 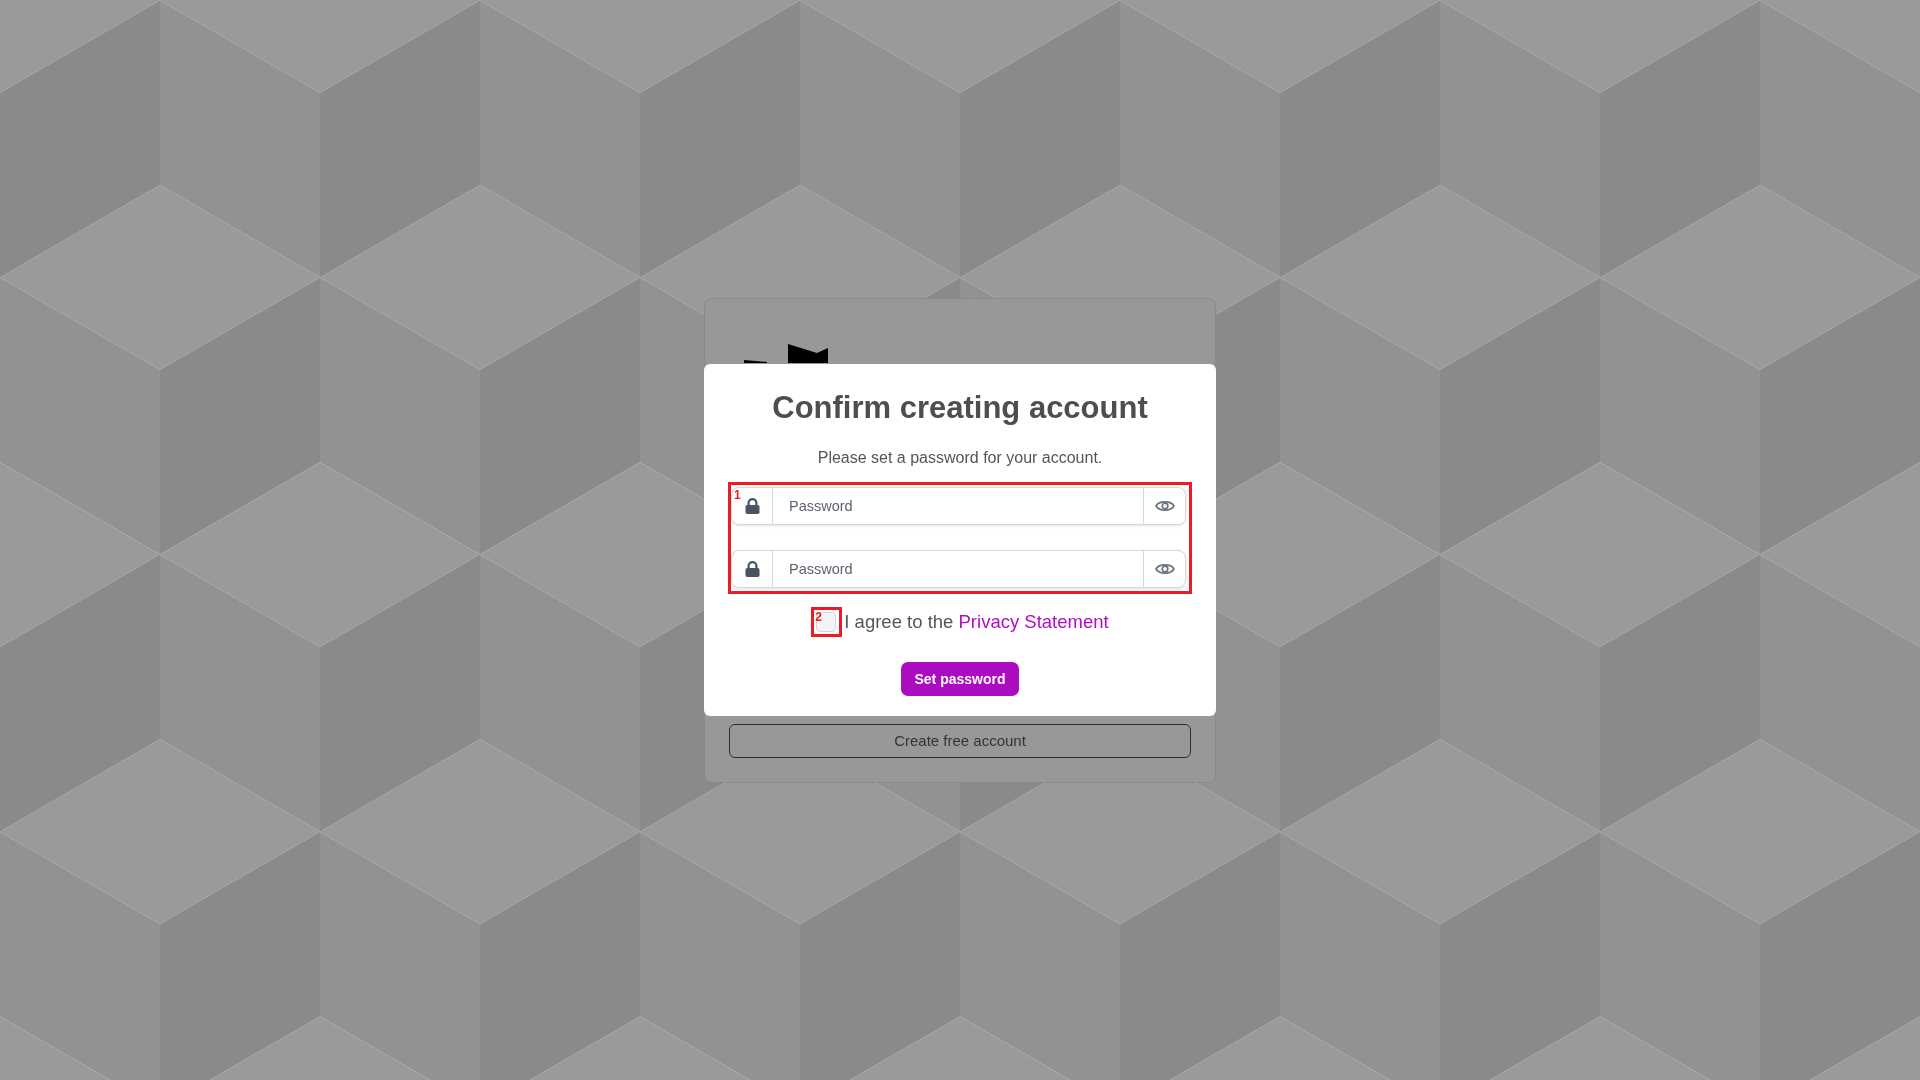 I want to click on annotation-number: 2, so click(x=818, y=617).